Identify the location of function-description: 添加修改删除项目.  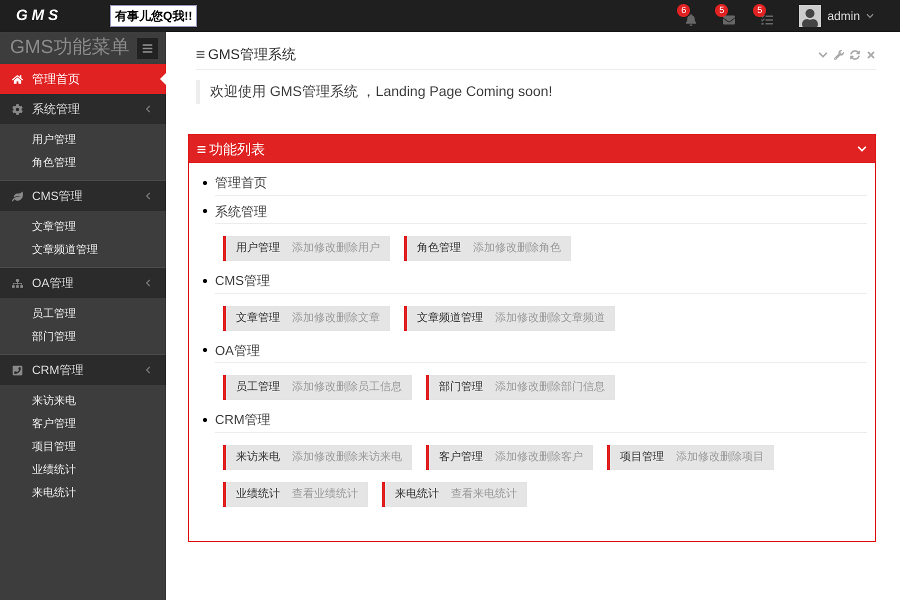
(720, 457).